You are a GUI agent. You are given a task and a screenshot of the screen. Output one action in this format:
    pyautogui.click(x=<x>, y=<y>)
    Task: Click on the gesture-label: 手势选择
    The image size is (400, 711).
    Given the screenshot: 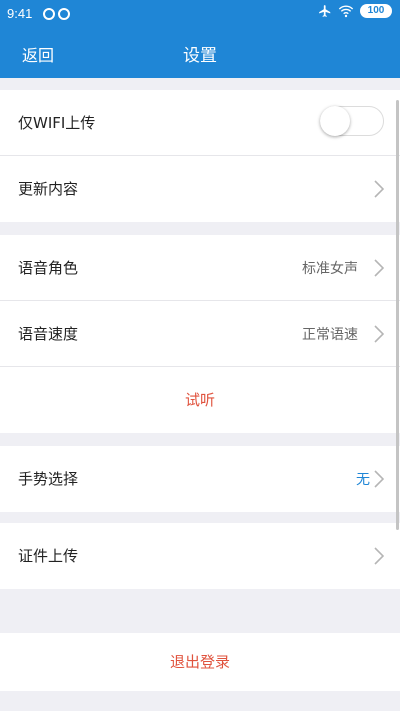 What is the action you would take?
    pyautogui.click(x=48, y=479)
    